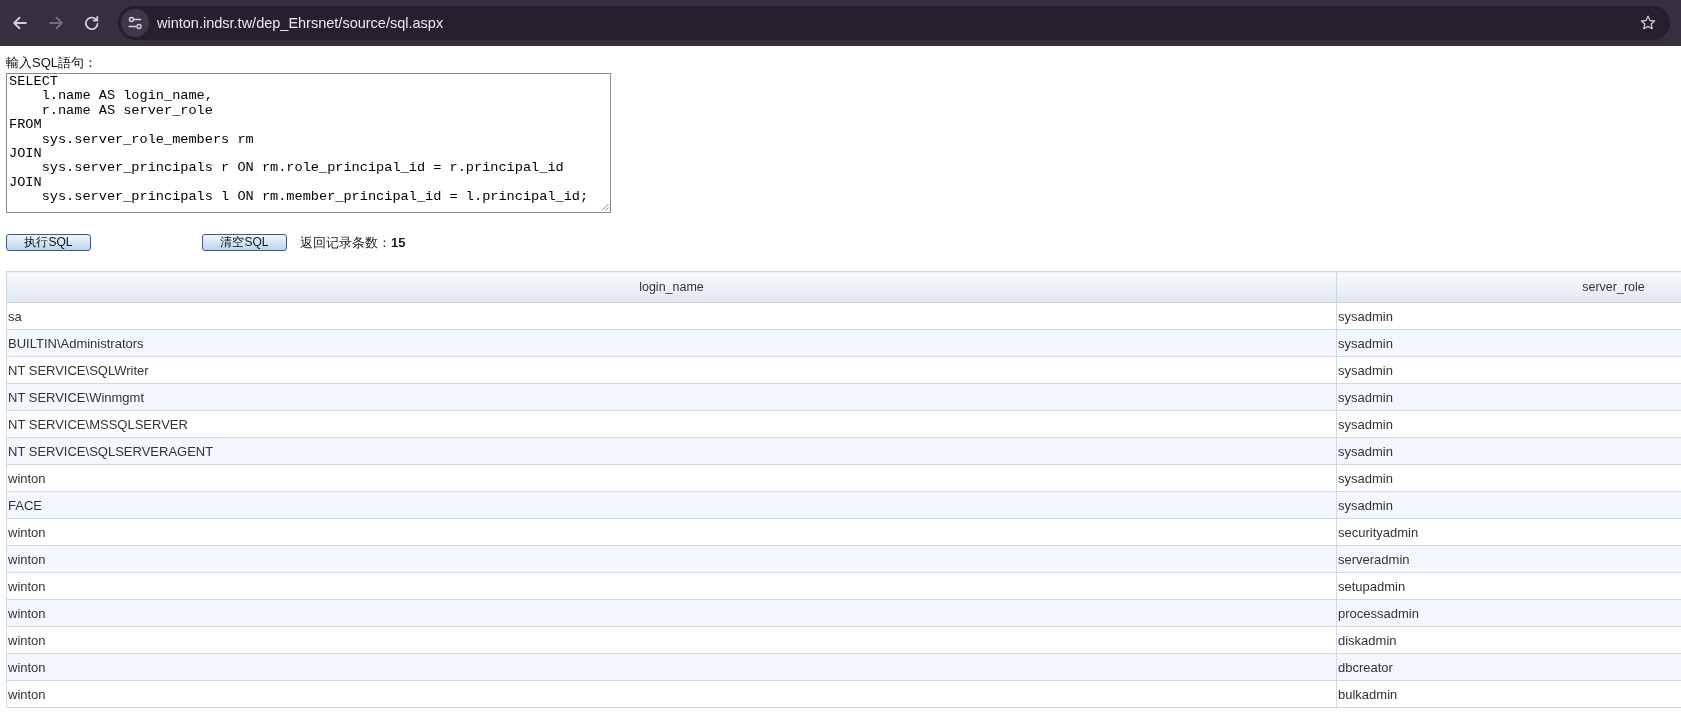 Image resolution: width=1681 pixels, height=719 pixels. What do you see at coordinates (671, 287) in the screenshot?
I see `column-header: login_name` at bounding box center [671, 287].